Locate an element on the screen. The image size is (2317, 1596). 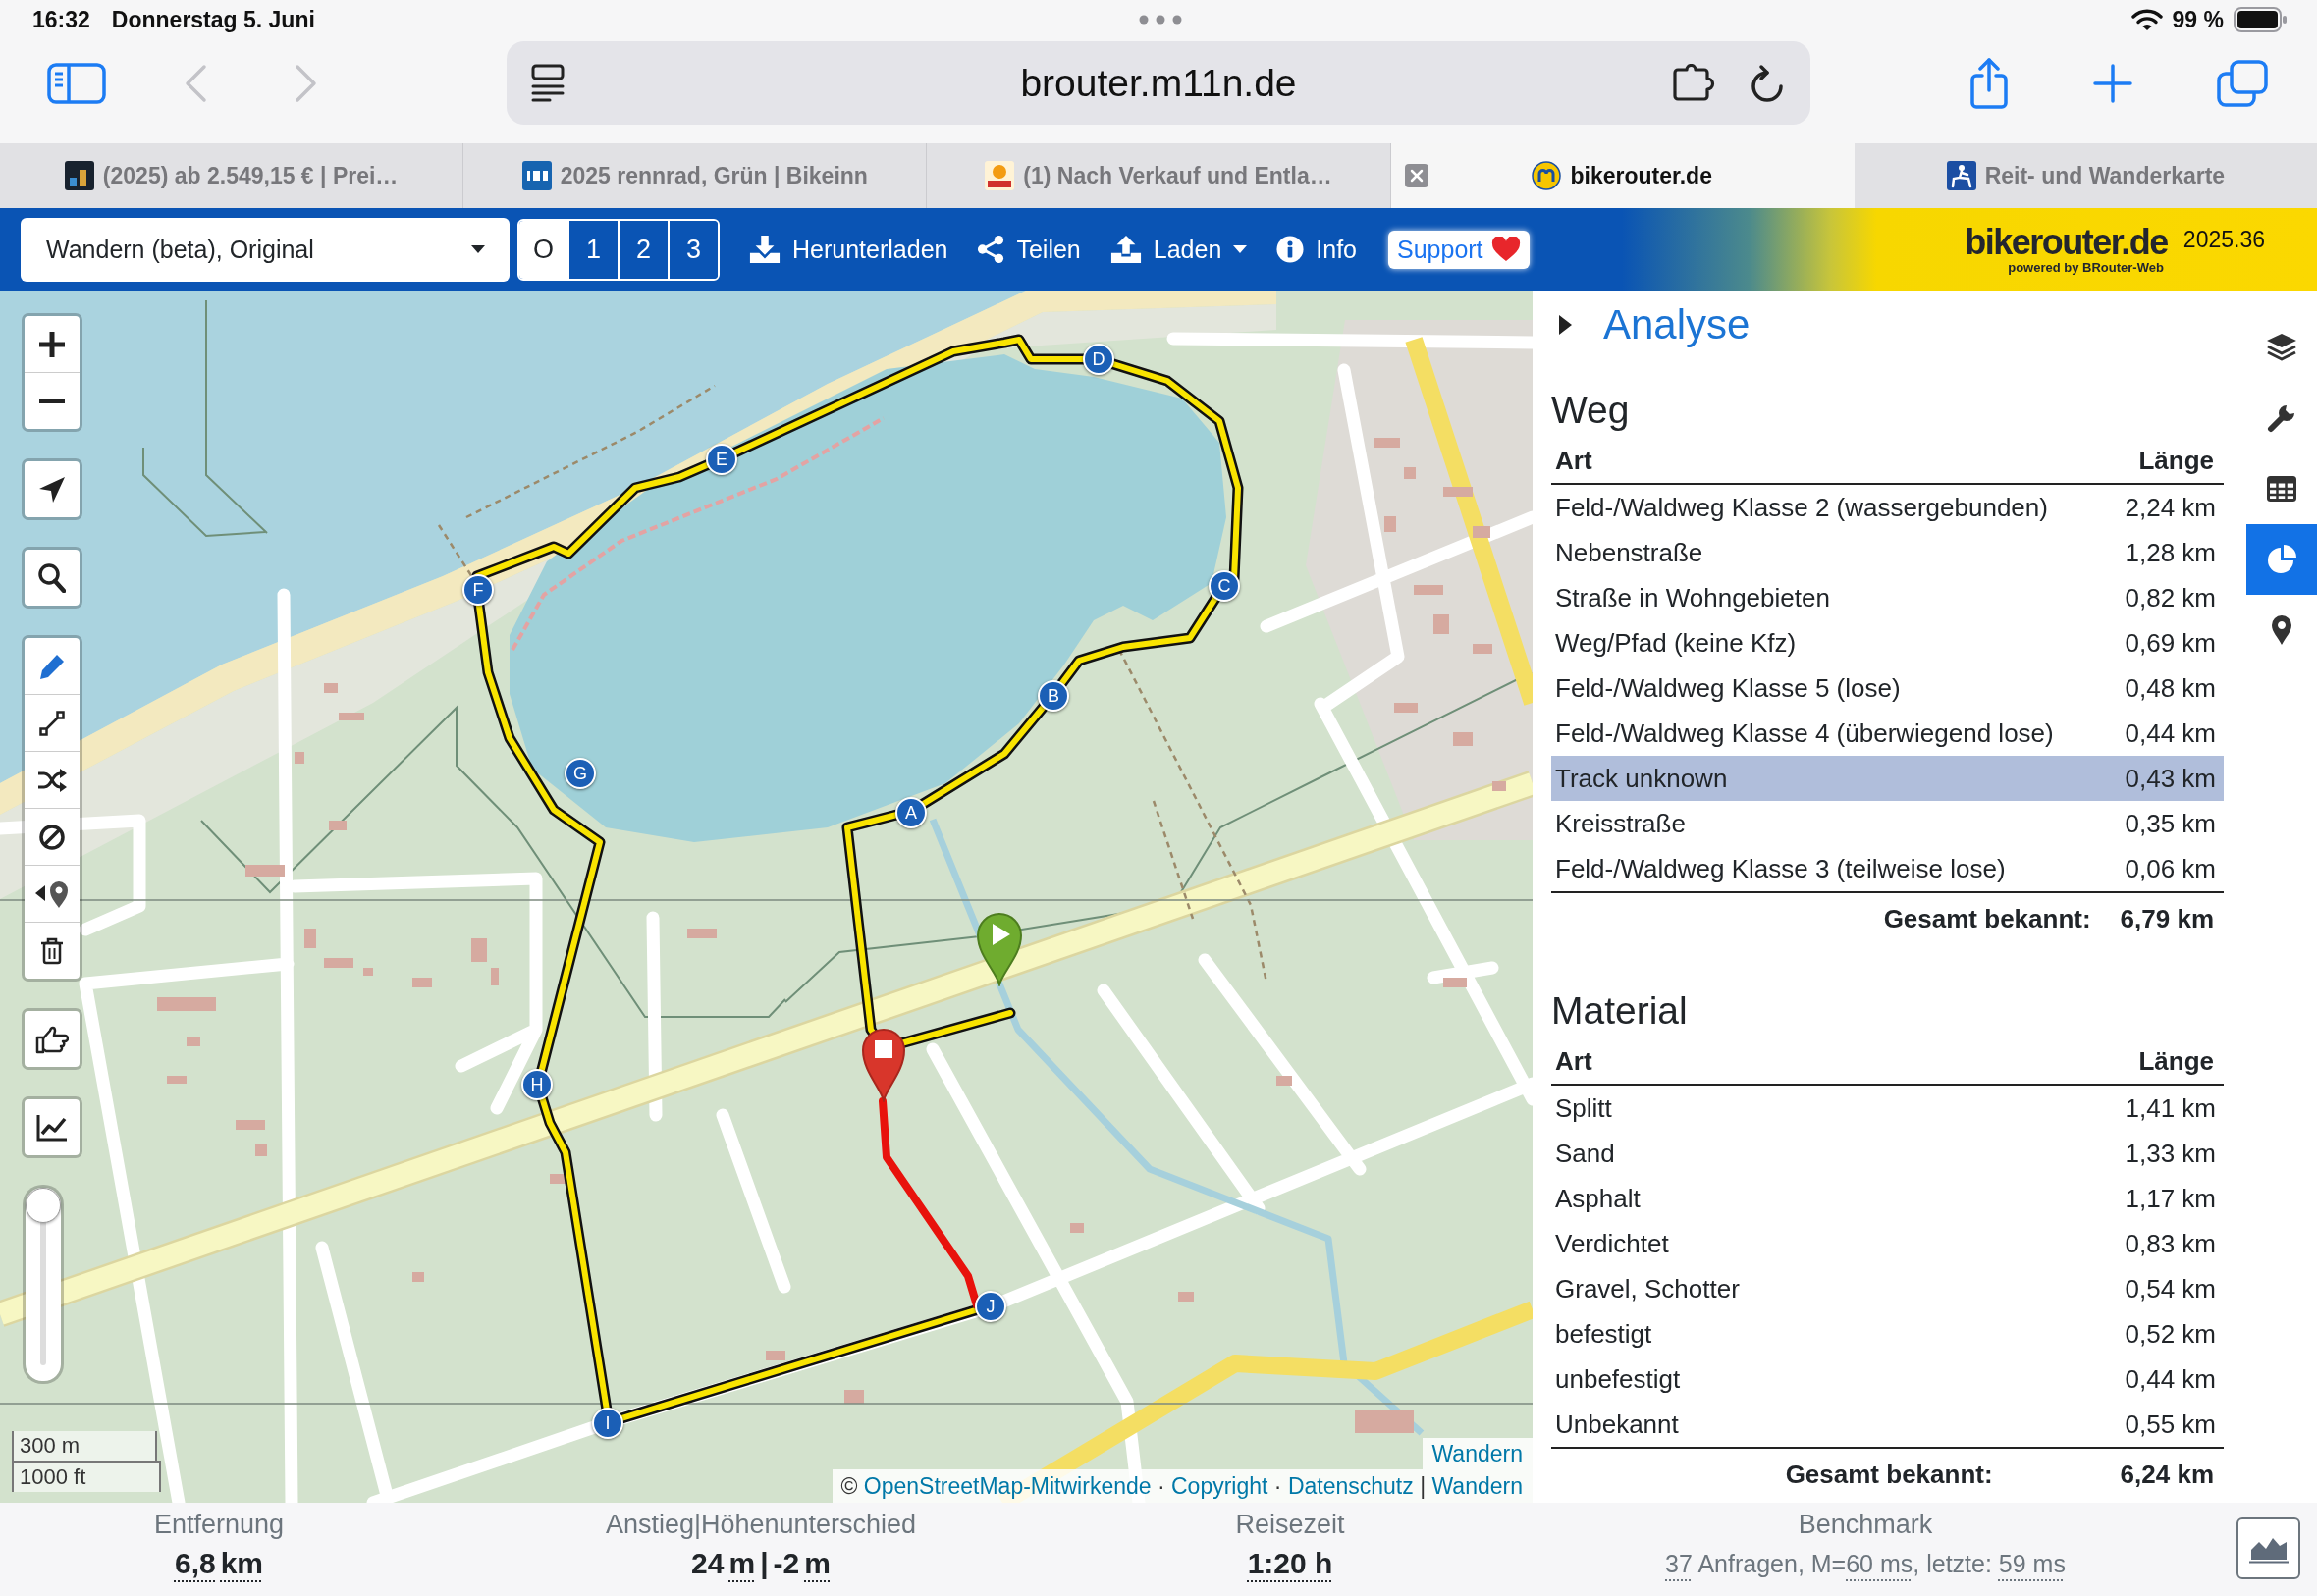
browser-tab: bikerouter.de is located at coordinates (1622, 175).